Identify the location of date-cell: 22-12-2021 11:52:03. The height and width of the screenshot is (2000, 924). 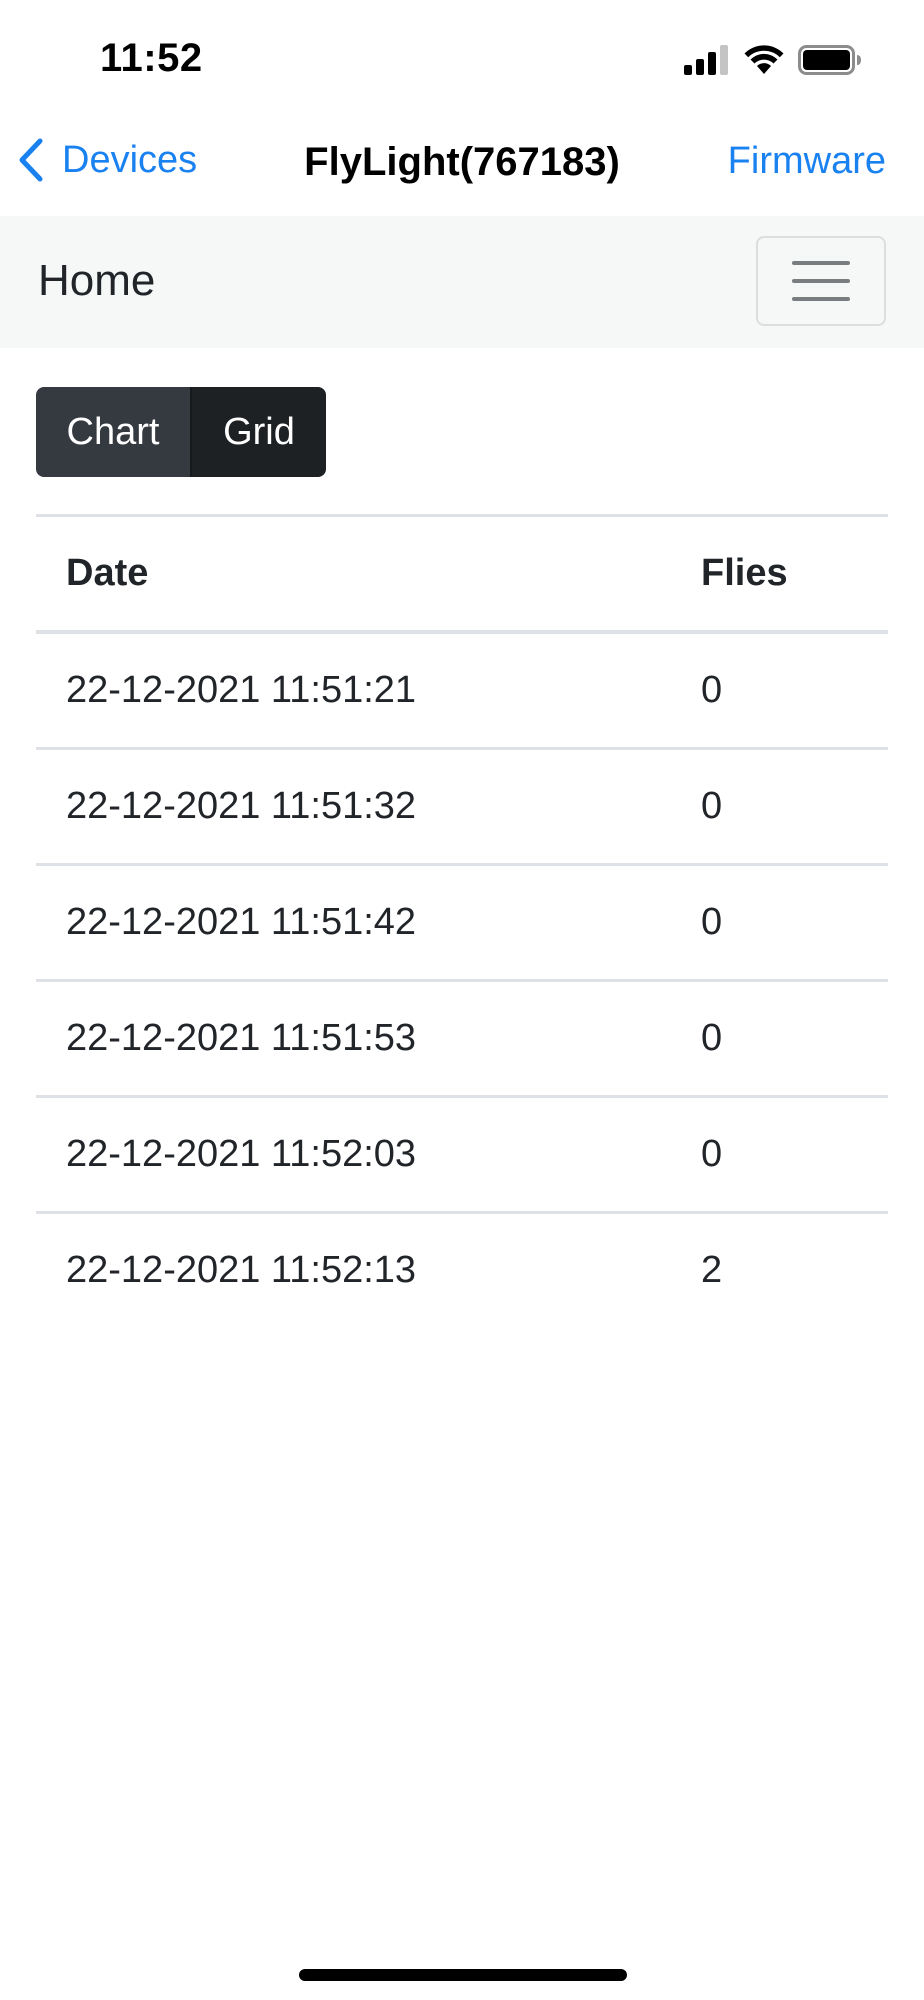
(353, 1155).